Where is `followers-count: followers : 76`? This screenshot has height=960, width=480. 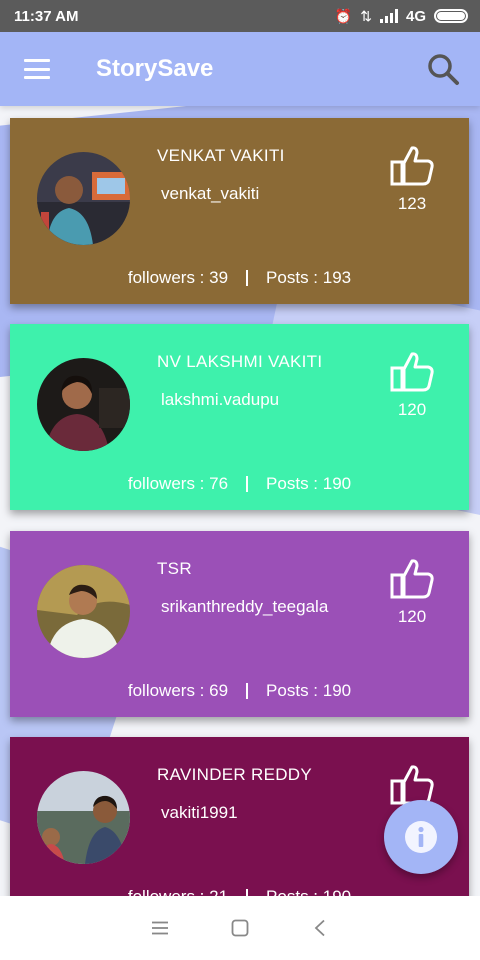
followers-count: followers : 76 is located at coordinates (178, 483).